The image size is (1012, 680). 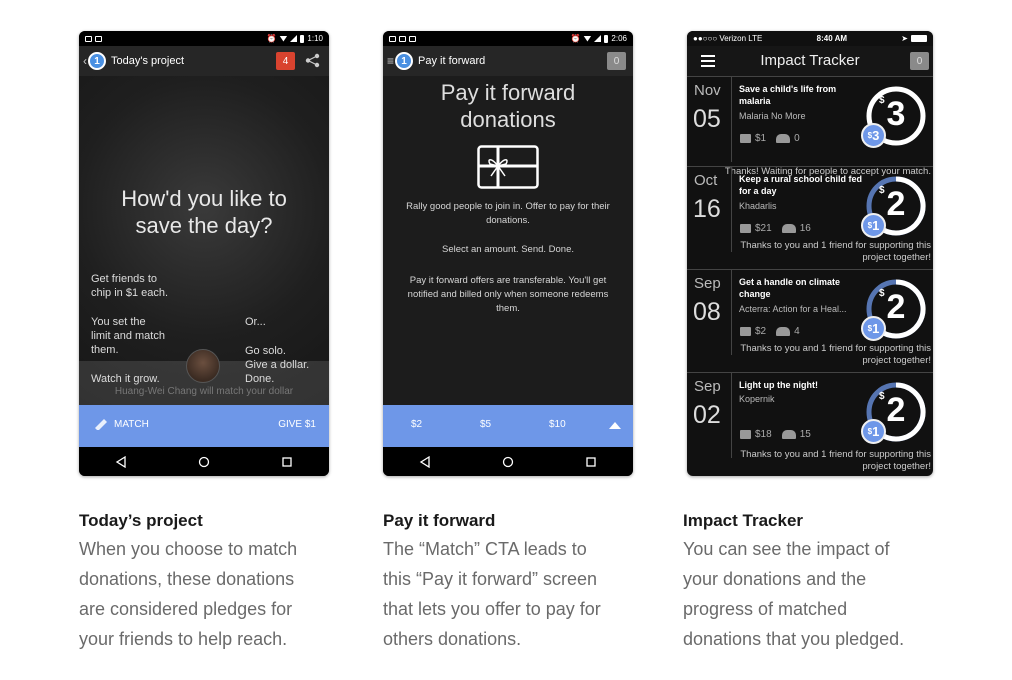 I want to click on project-title: Save a child's life from malaria, so click(x=788, y=95).